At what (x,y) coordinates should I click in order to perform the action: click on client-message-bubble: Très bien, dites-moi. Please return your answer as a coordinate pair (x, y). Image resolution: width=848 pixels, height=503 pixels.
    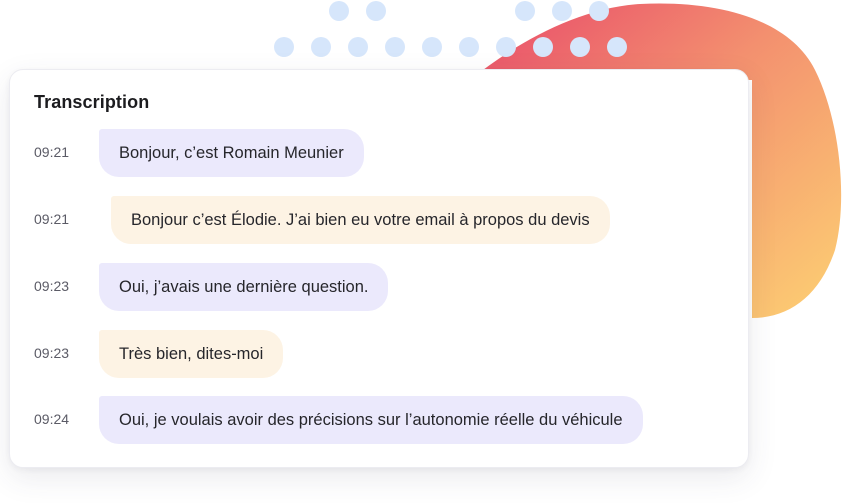
    Looking at the image, I should click on (191, 354).